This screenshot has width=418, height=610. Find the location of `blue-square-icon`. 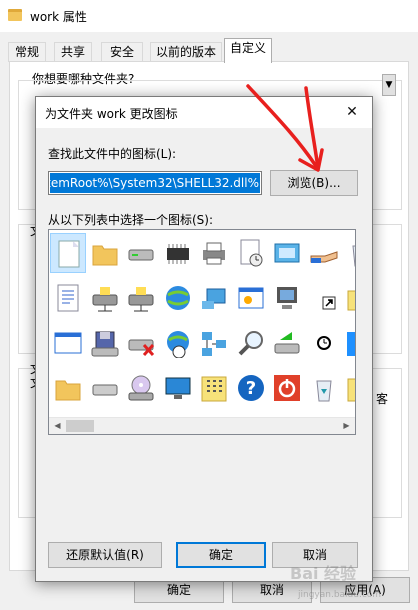

blue-square-icon is located at coordinates (348, 343).